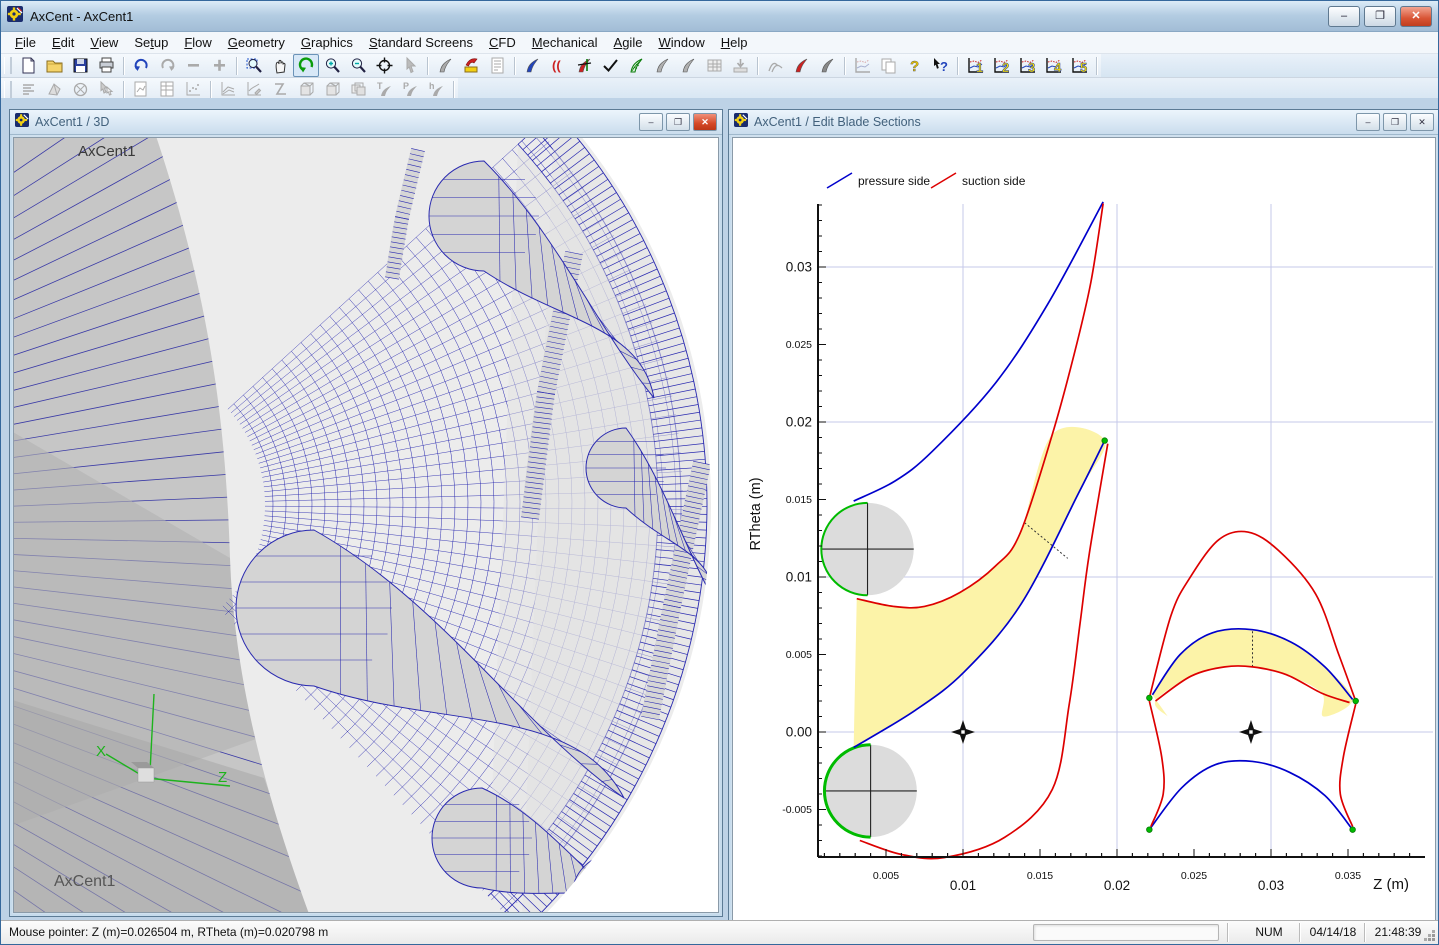 This screenshot has height=945, width=1439. What do you see at coordinates (558, 65) in the screenshot?
I see `vane-rows-button: ((` at bounding box center [558, 65].